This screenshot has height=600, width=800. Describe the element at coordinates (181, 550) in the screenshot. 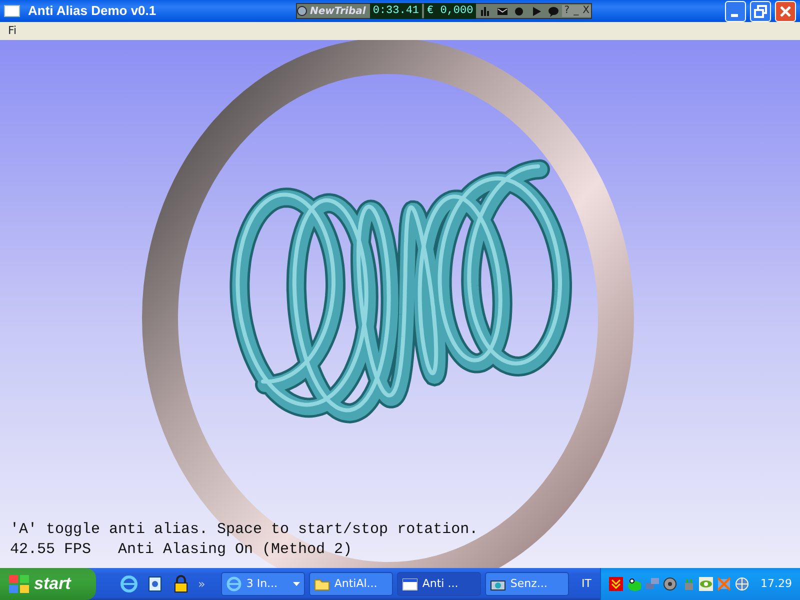

I see `overlay-text: 42.55 FPS Anti Alasing On (Method 2)` at that location.